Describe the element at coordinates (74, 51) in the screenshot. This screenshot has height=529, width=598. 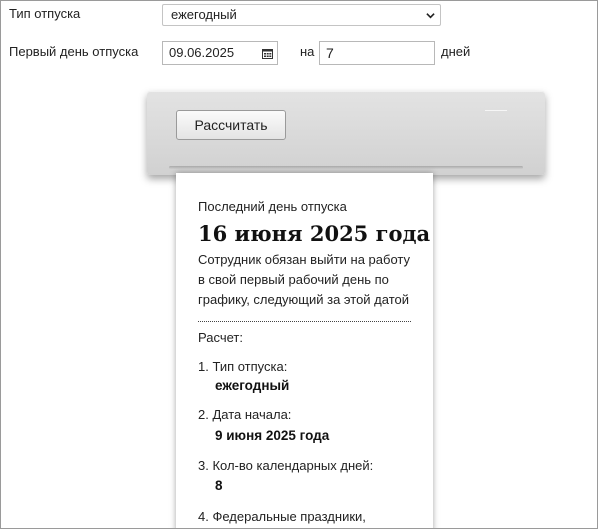
I see `first-day-label: Первый день отпуска` at that location.